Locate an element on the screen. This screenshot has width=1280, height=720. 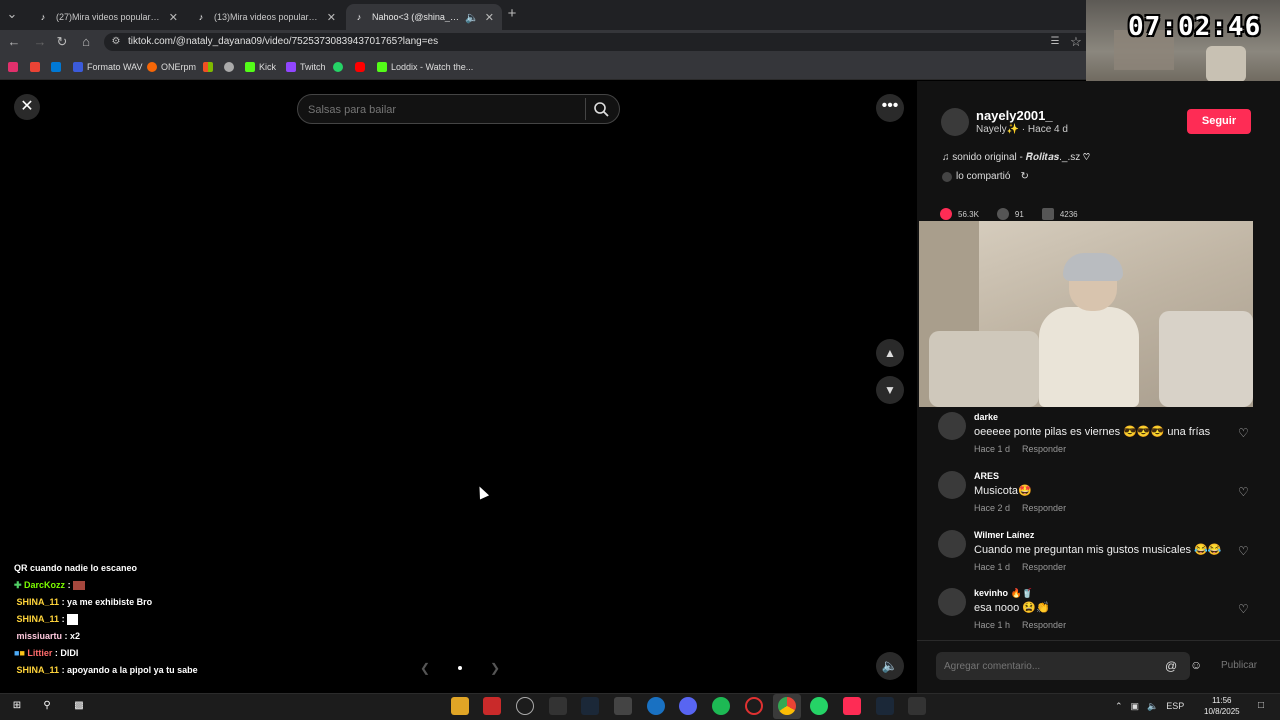
bookmark-formato-wav: Formato WAV is located at coordinates (108, 67).